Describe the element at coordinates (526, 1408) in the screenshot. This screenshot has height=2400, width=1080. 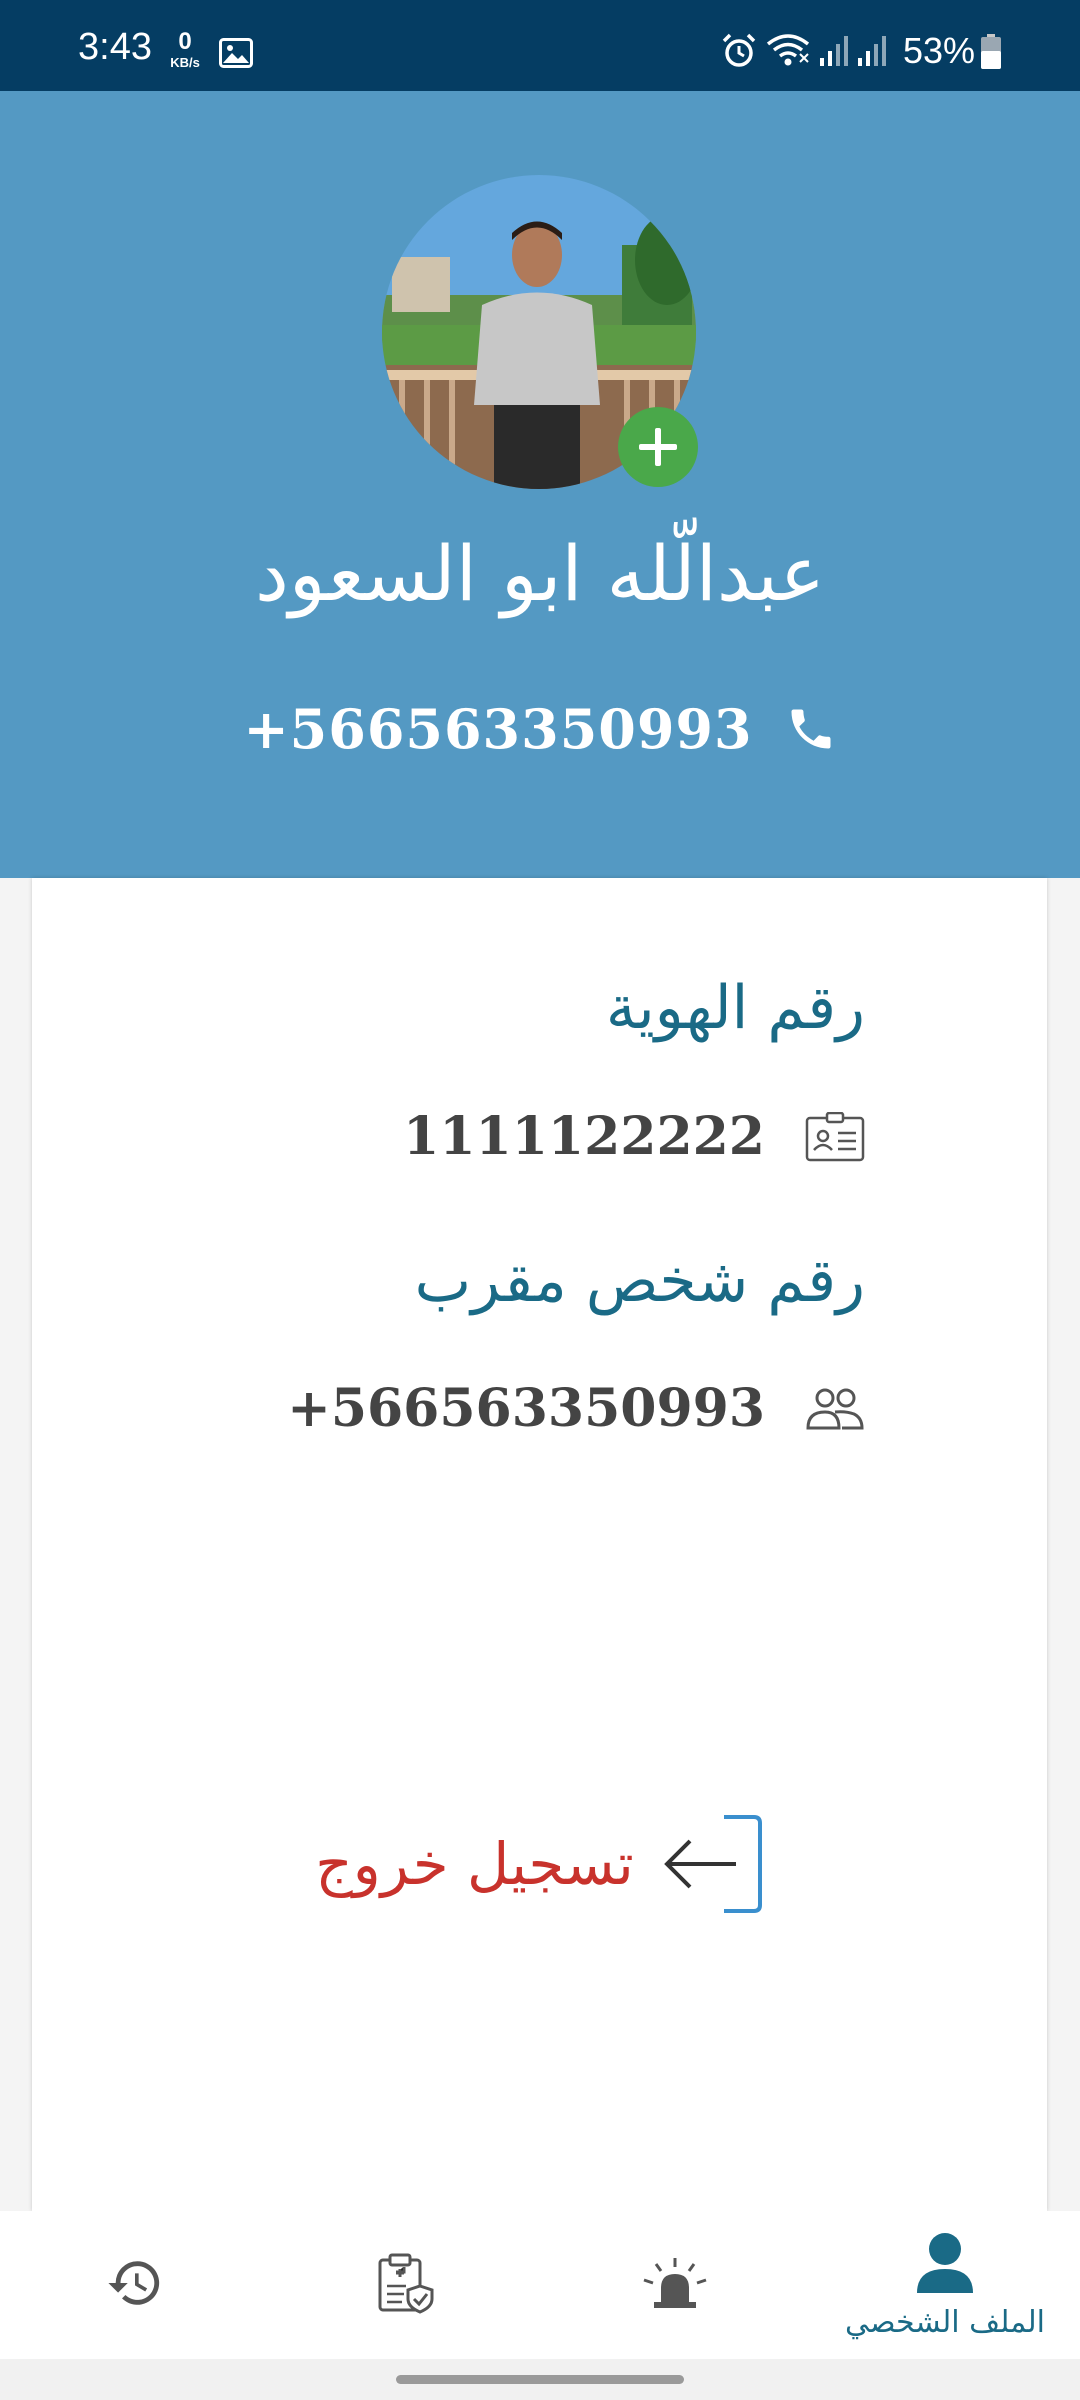
I see `emergency-contact-value: +566563350993` at that location.